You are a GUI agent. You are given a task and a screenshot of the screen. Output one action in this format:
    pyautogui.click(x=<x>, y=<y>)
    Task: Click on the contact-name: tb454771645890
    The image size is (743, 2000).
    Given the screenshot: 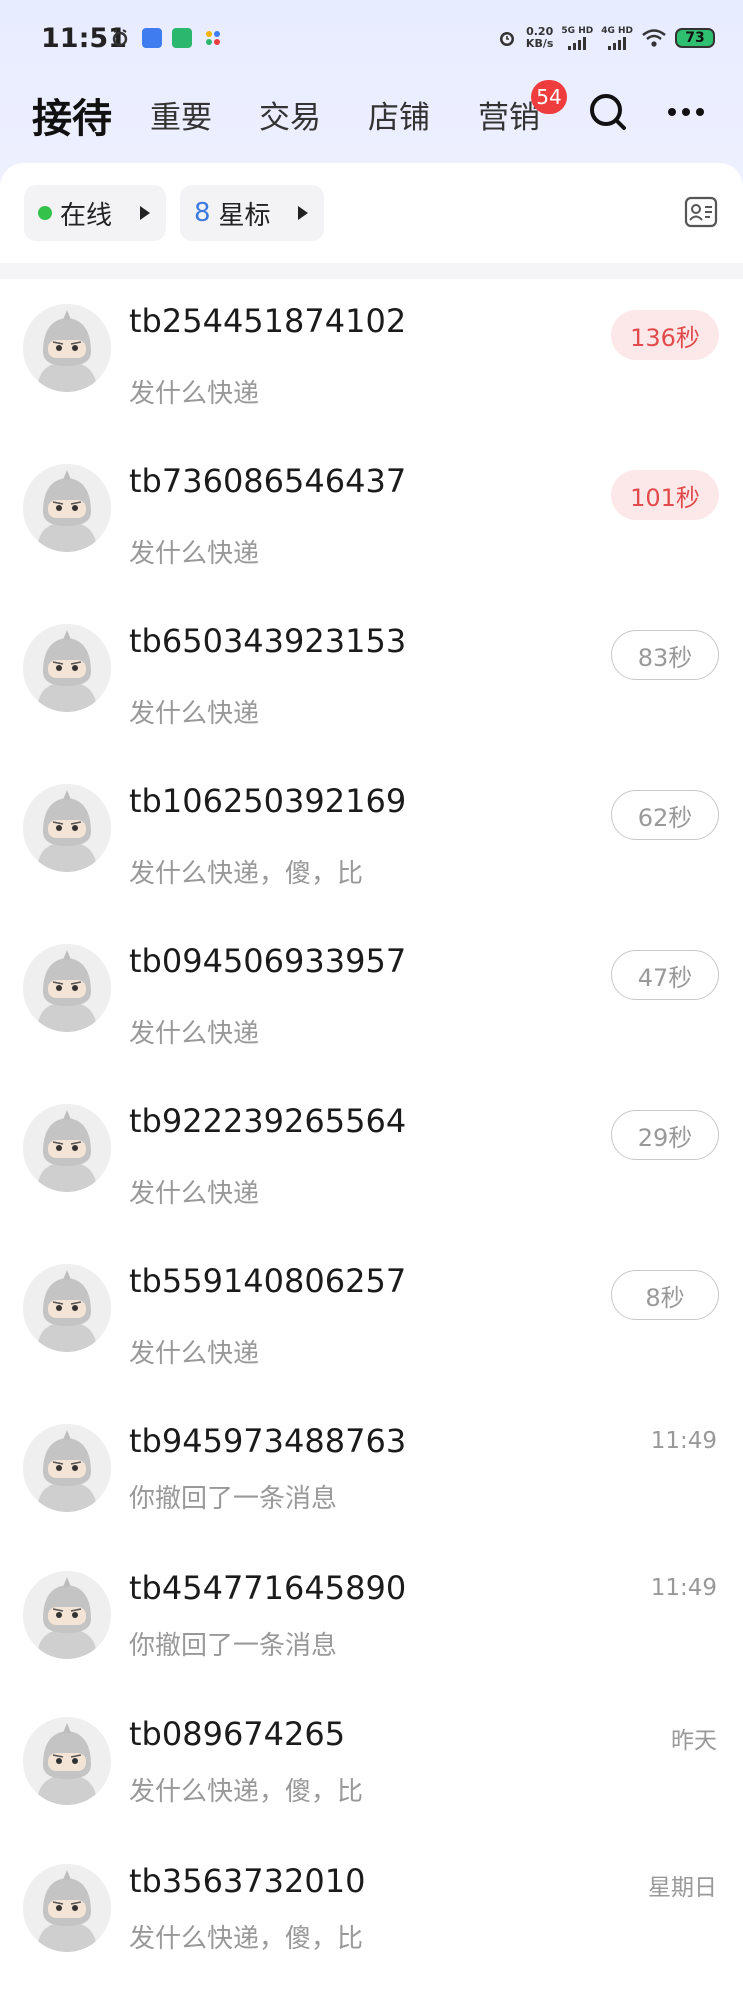 What is the action you would take?
    pyautogui.click(x=268, y=1588)
    